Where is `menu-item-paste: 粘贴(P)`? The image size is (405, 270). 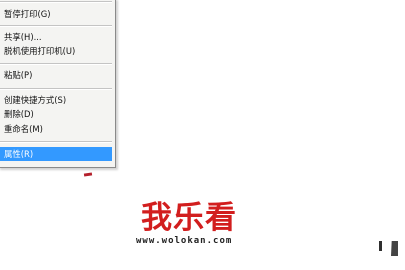 menu-item-paste: 粘贴(P) is located at coordinates (56, 75).